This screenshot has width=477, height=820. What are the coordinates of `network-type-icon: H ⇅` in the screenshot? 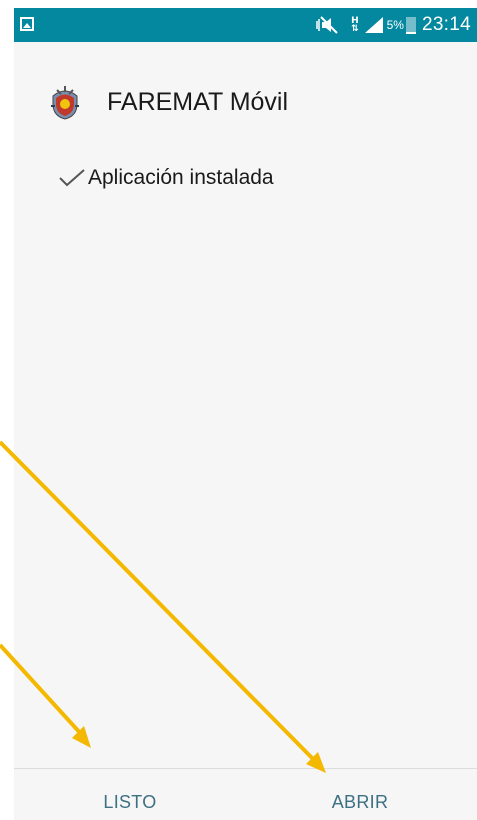 It's located at (355, 25).